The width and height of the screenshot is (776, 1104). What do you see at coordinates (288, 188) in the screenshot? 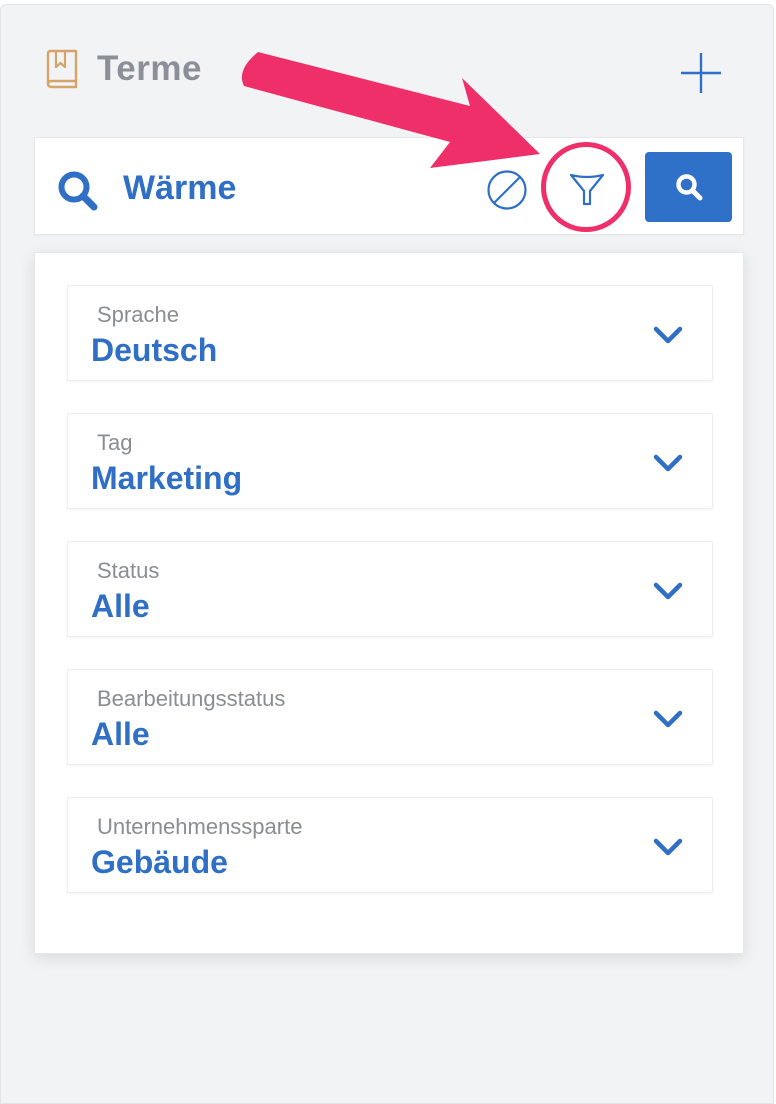
I see `search-input` at bounding box center [288, 188].